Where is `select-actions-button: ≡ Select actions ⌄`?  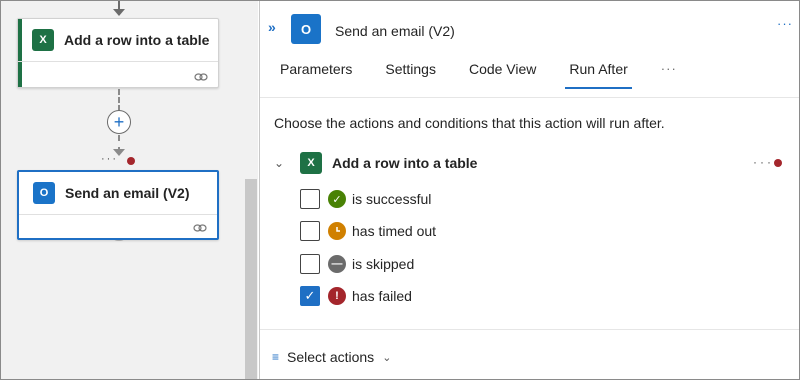 select-actions-button: ≡ Select actions ⌄ is located at coordinates (331, 357).